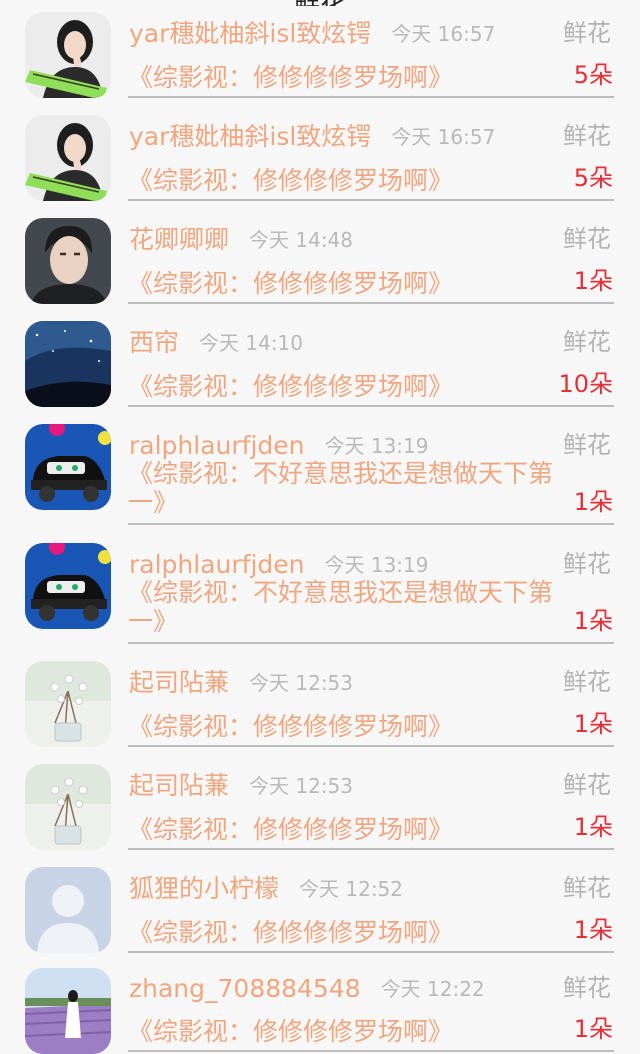 The width and height of the screenshot is (640, 1054). I want to click on timestamp: 今天 12:22, so click(432, 989).